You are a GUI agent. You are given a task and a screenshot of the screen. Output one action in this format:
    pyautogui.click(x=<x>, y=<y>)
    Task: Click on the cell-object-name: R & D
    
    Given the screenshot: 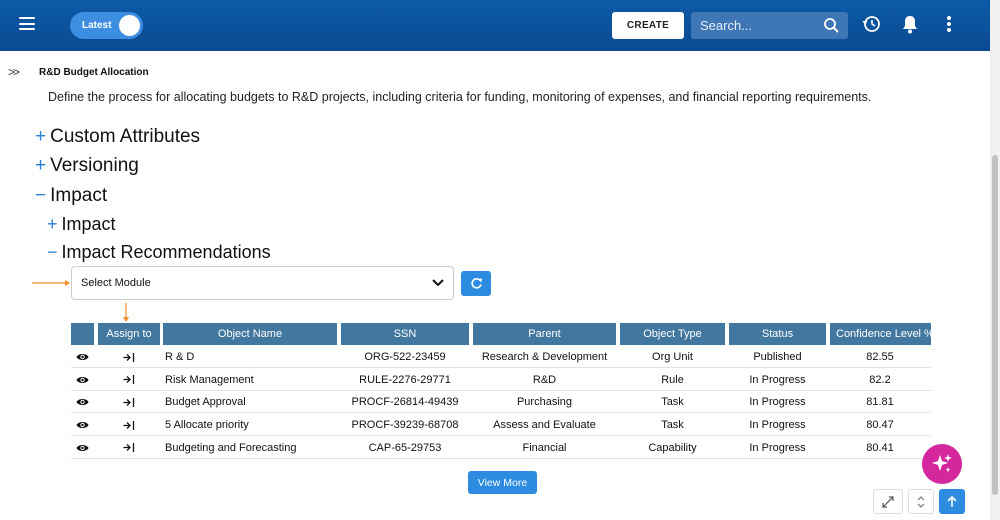 What is the action you would take?
    pyautogui.click(x=250, y=357)
    